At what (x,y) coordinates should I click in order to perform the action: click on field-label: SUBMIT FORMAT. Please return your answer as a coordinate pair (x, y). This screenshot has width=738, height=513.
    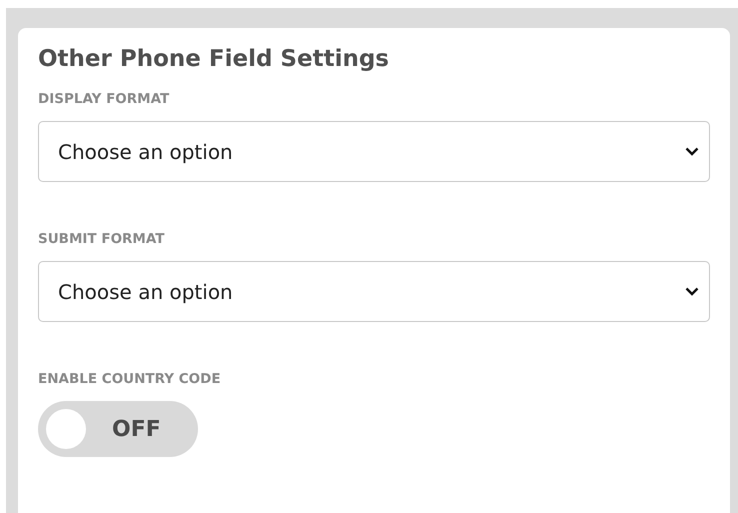
    Looking at the image, I should click on (102, 239).